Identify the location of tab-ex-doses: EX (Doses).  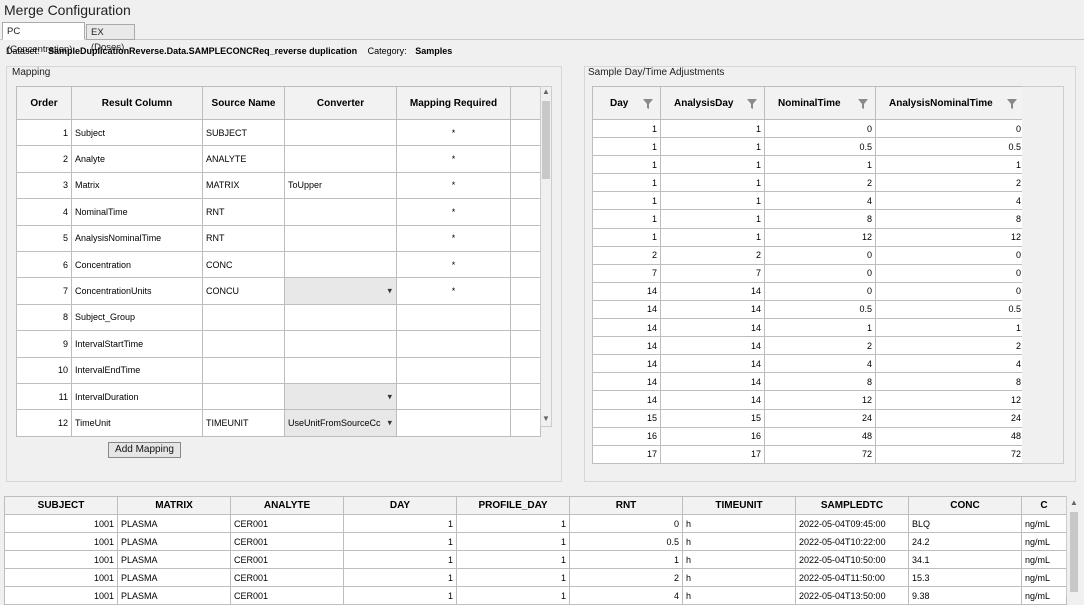
(110, 38).